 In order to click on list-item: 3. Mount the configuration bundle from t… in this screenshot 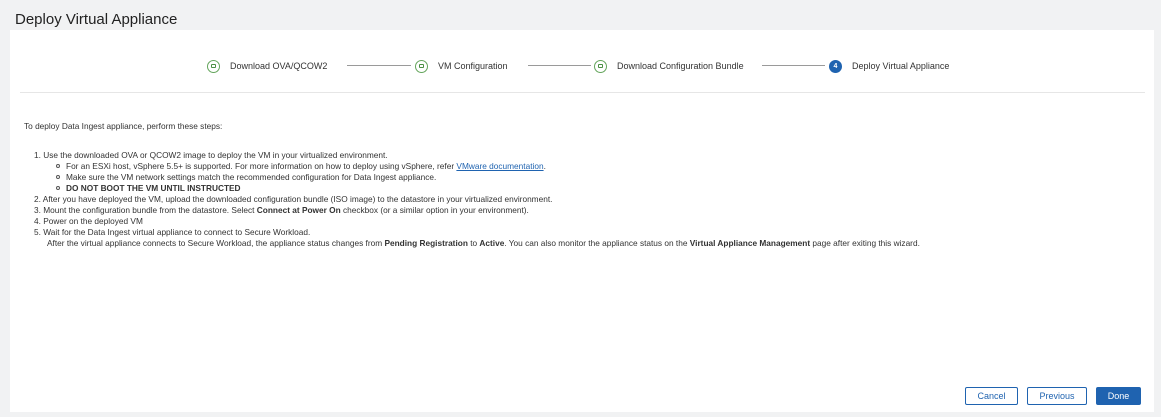, I will do `click(281, 210)`.